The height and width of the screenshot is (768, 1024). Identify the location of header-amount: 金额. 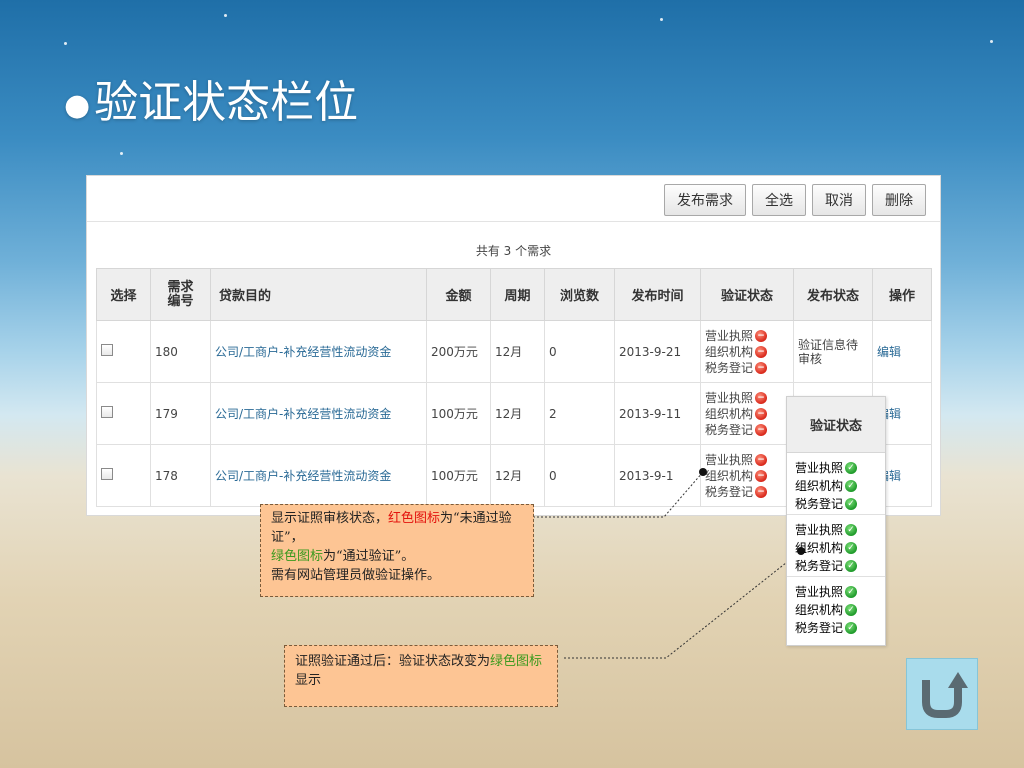
(458, 294).